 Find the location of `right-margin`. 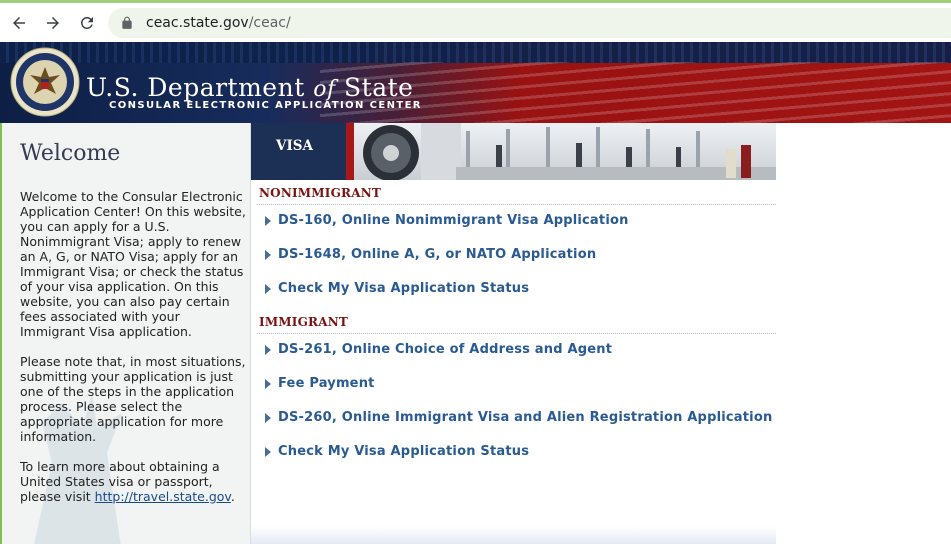

right-margin is located at coordinates (863, 333).